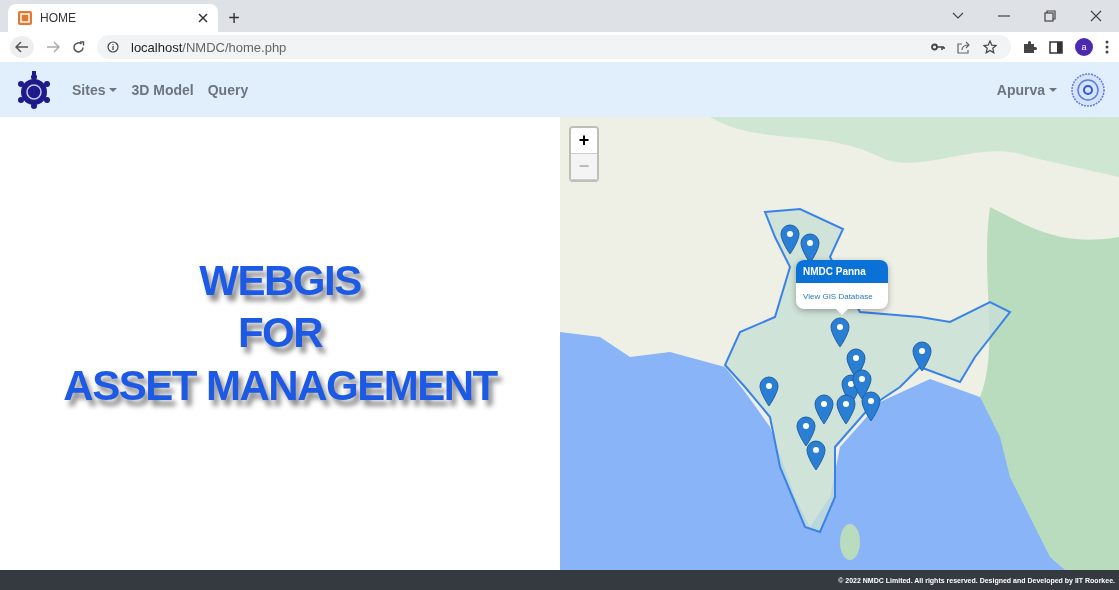 The image size is (1119, 590). Describe the element at coordinates (1050, 16) in the screenshot. I see `restore-icon` at that location.